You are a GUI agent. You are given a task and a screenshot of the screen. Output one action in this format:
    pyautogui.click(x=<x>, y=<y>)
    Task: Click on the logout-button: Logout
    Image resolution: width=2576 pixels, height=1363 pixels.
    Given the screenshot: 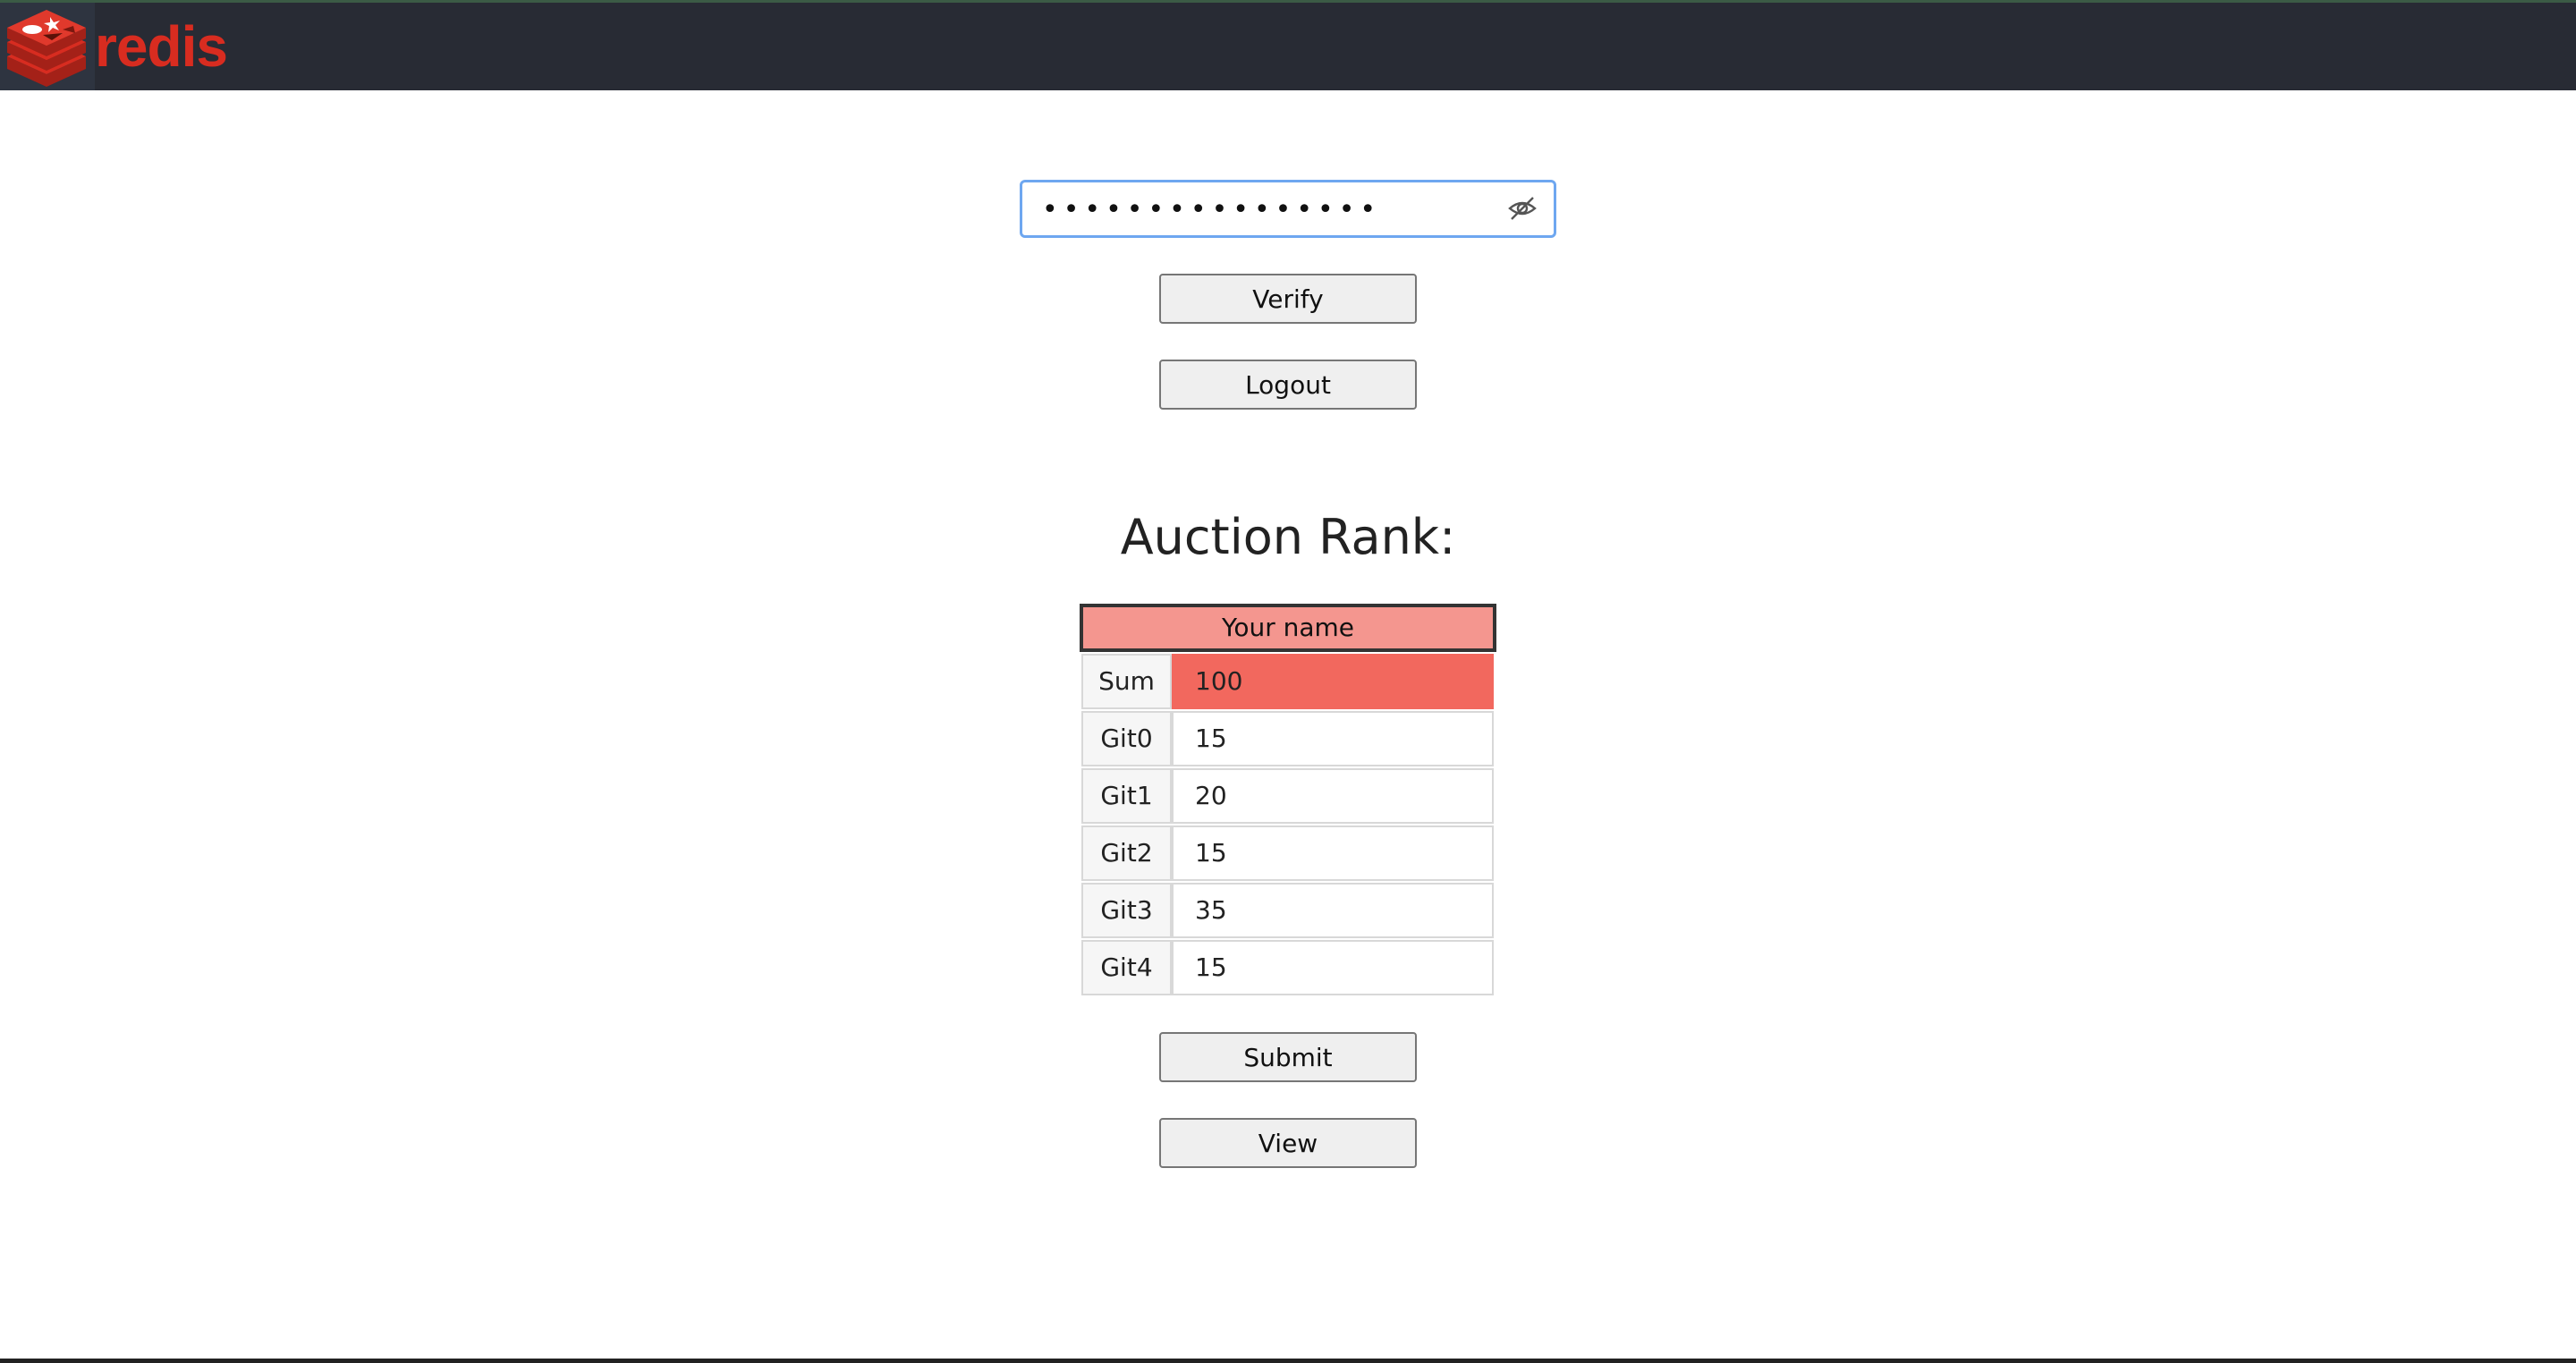 What is the action you would take?
    pyautogui.click(x=1288, y=385)
    